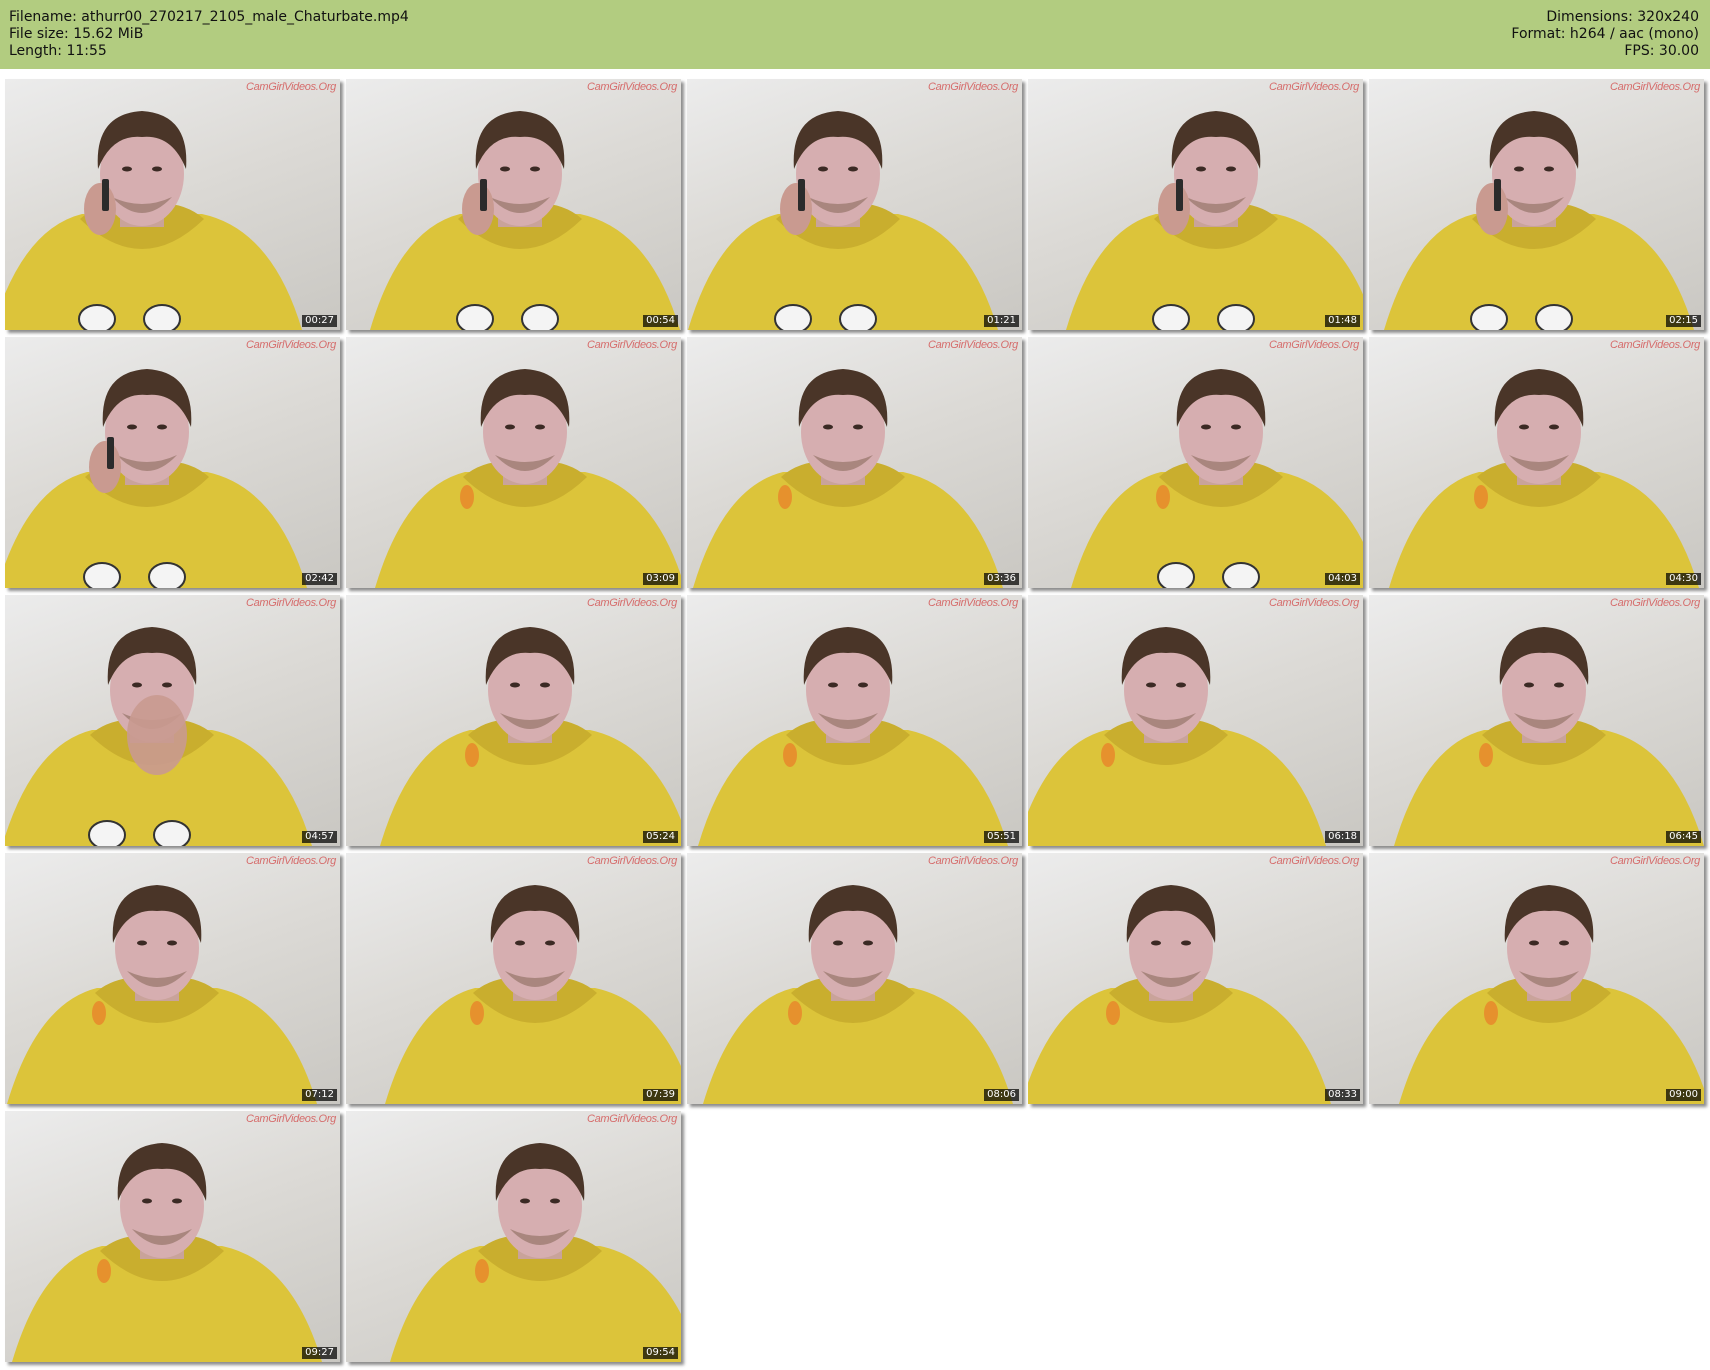 This screenshot has height=1370, width=1710. Describe the element at coordinates (319, 1095) in the screenshot. I see `timestamp-label: 07:12` at that location.